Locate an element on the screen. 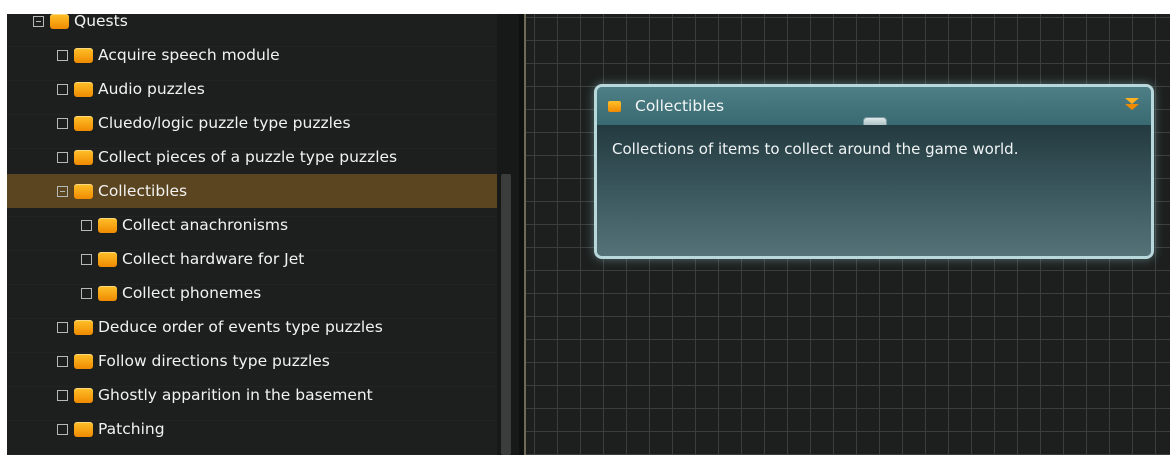  tree-item: Collect pieces of a puzzle type puzzles is located at coordinates (252, 157).